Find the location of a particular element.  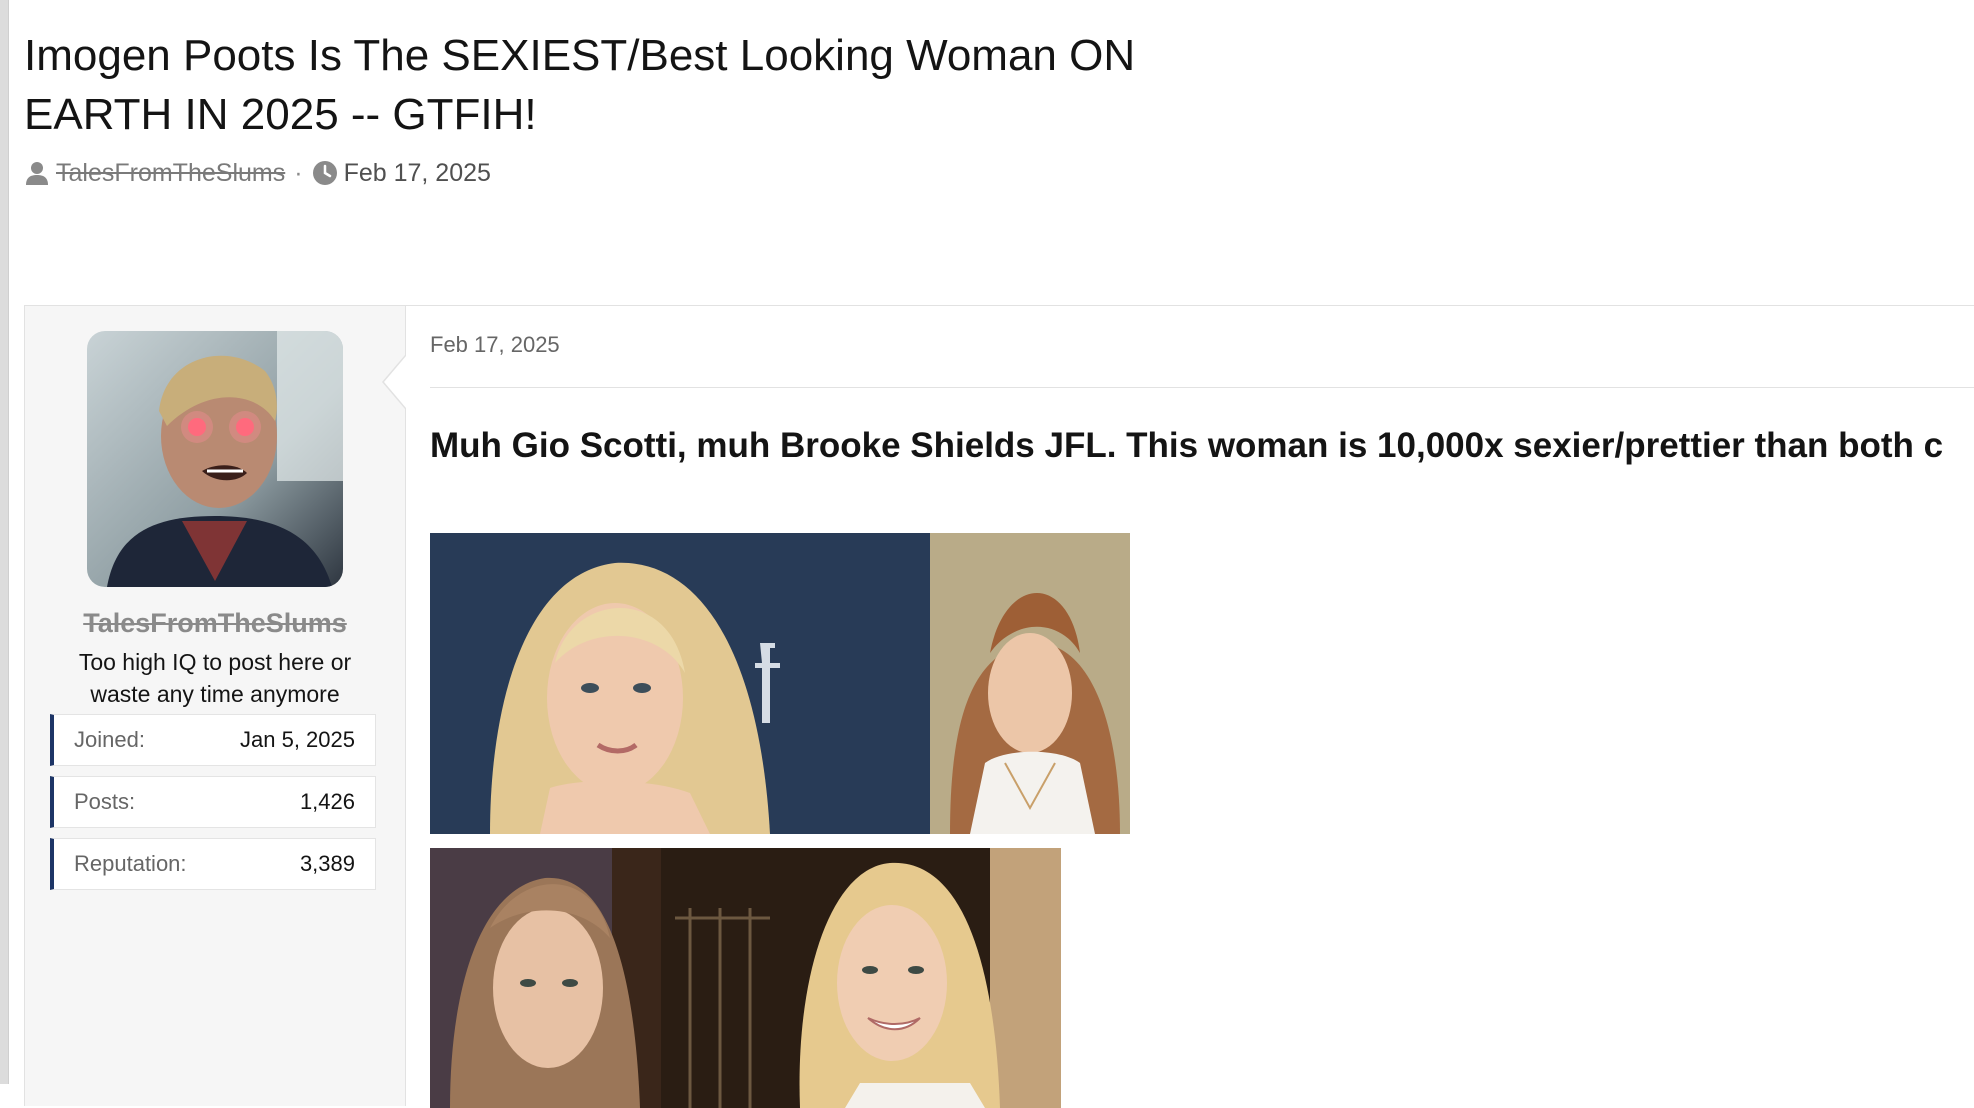

post-date-link: Feb 17, 2025 is located at coordinates (495, 345).